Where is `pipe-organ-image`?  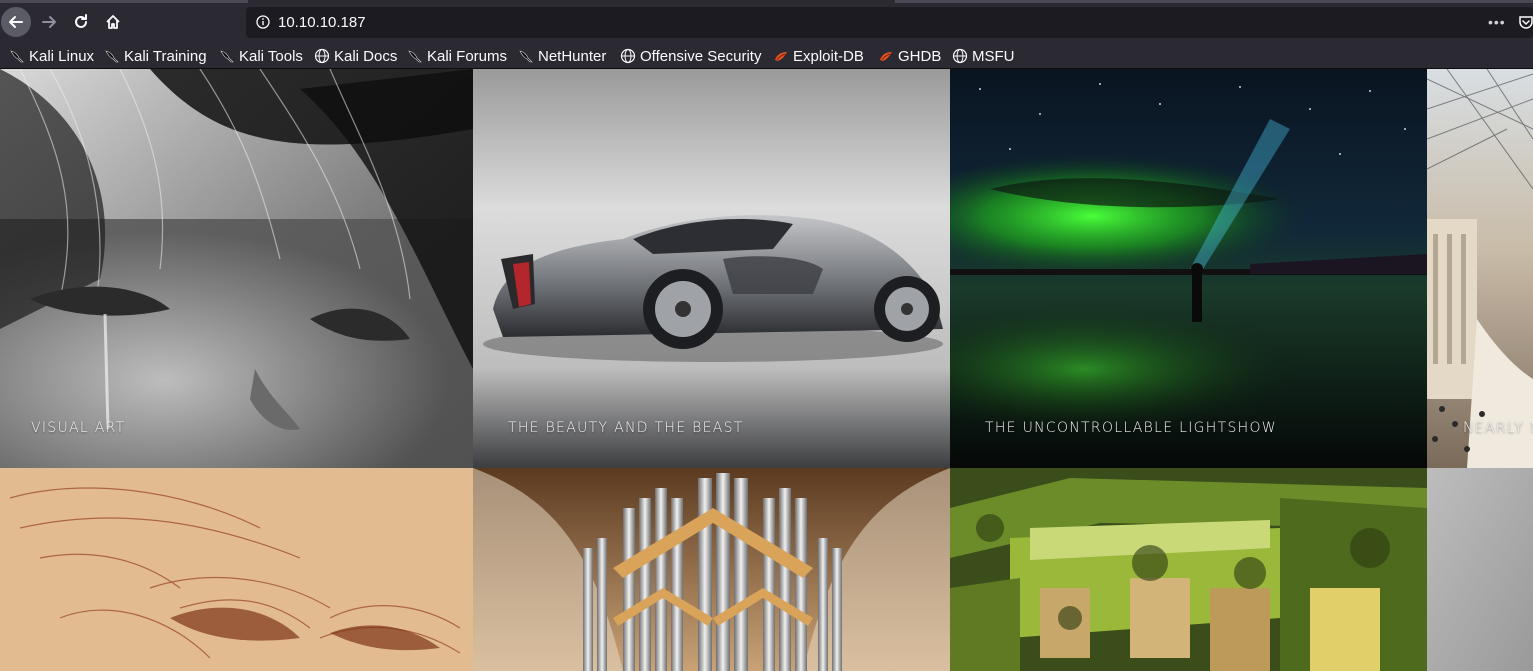 pipe-organ-image is located at coordinates (711, 569).